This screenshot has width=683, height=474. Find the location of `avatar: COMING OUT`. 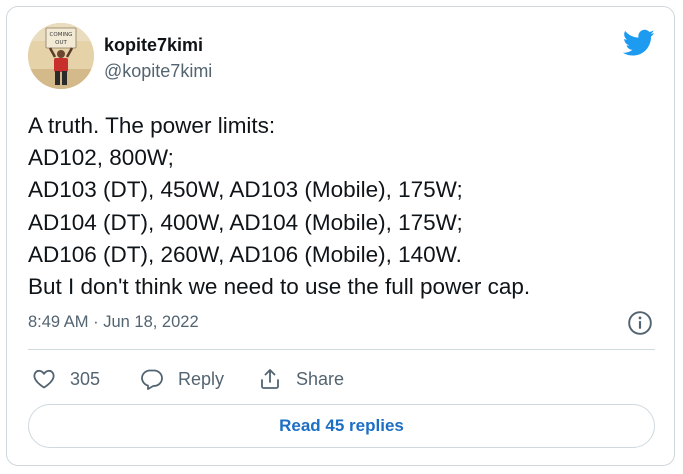

avatar: COMING OUT is located at coordinates (61, 56).